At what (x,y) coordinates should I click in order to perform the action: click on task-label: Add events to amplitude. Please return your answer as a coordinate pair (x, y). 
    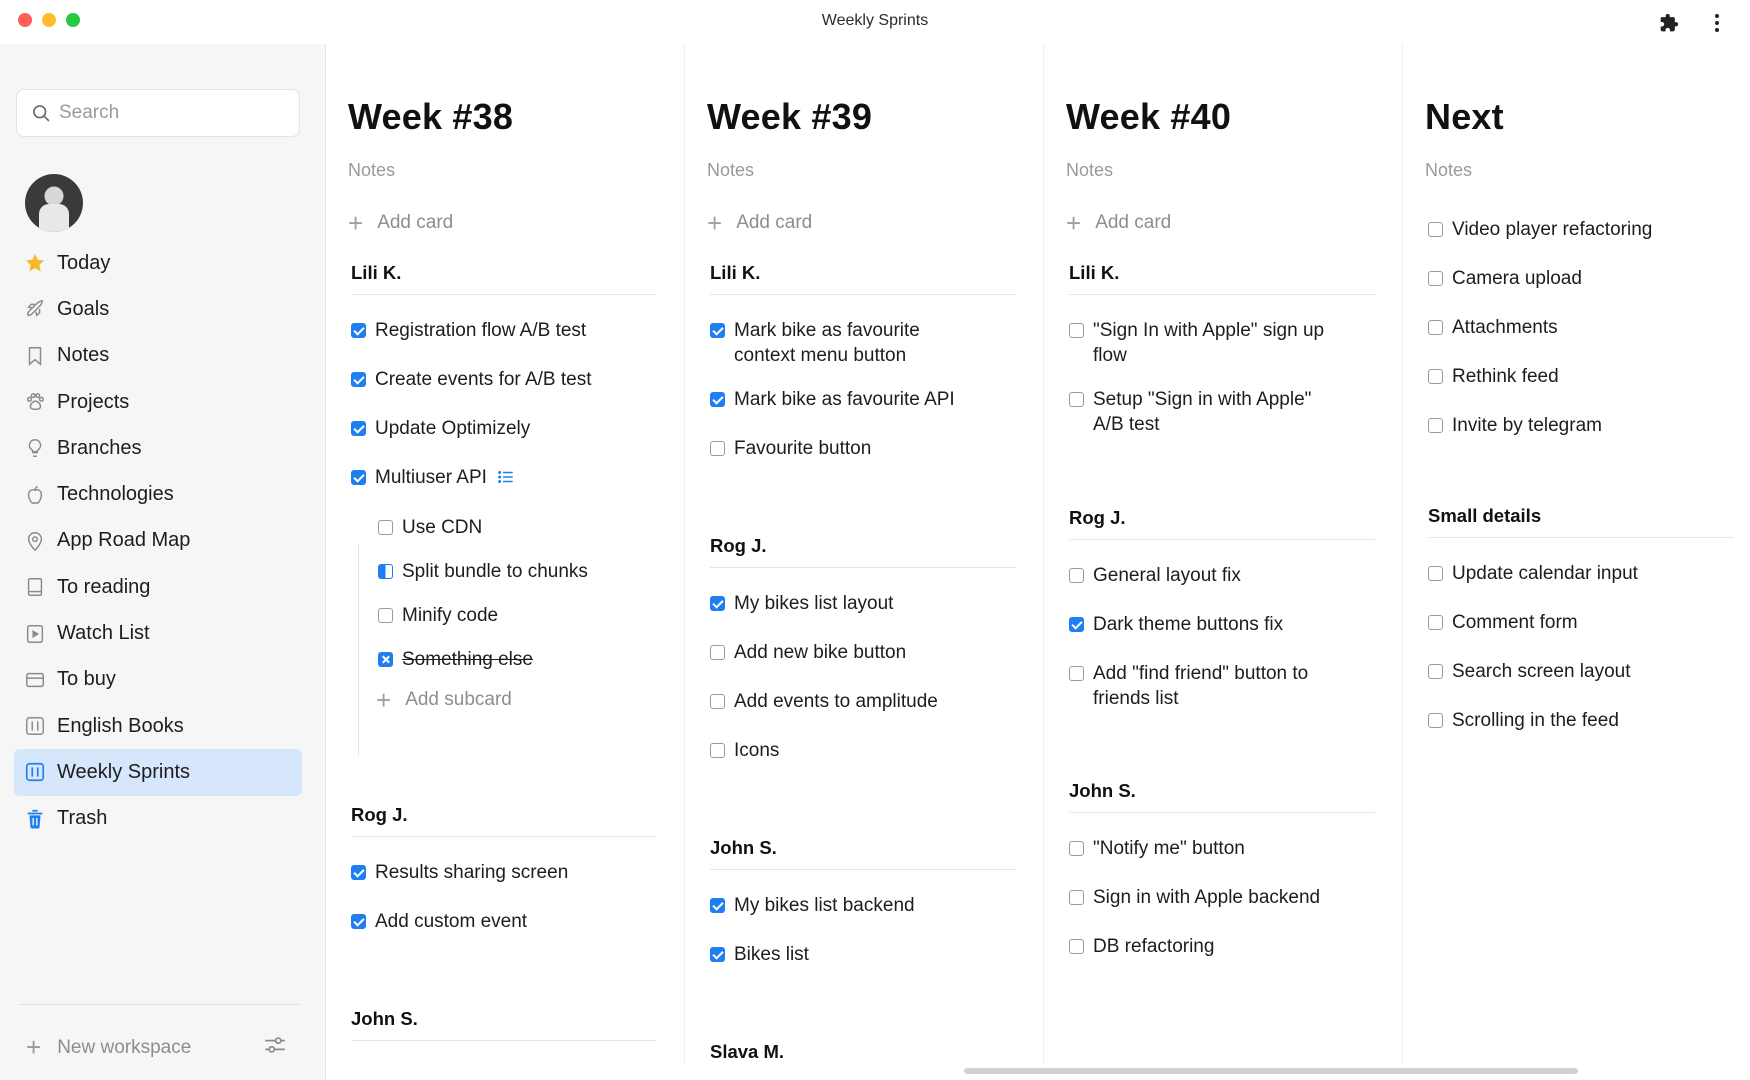
    Looking at the image, I should click on (836, 701).